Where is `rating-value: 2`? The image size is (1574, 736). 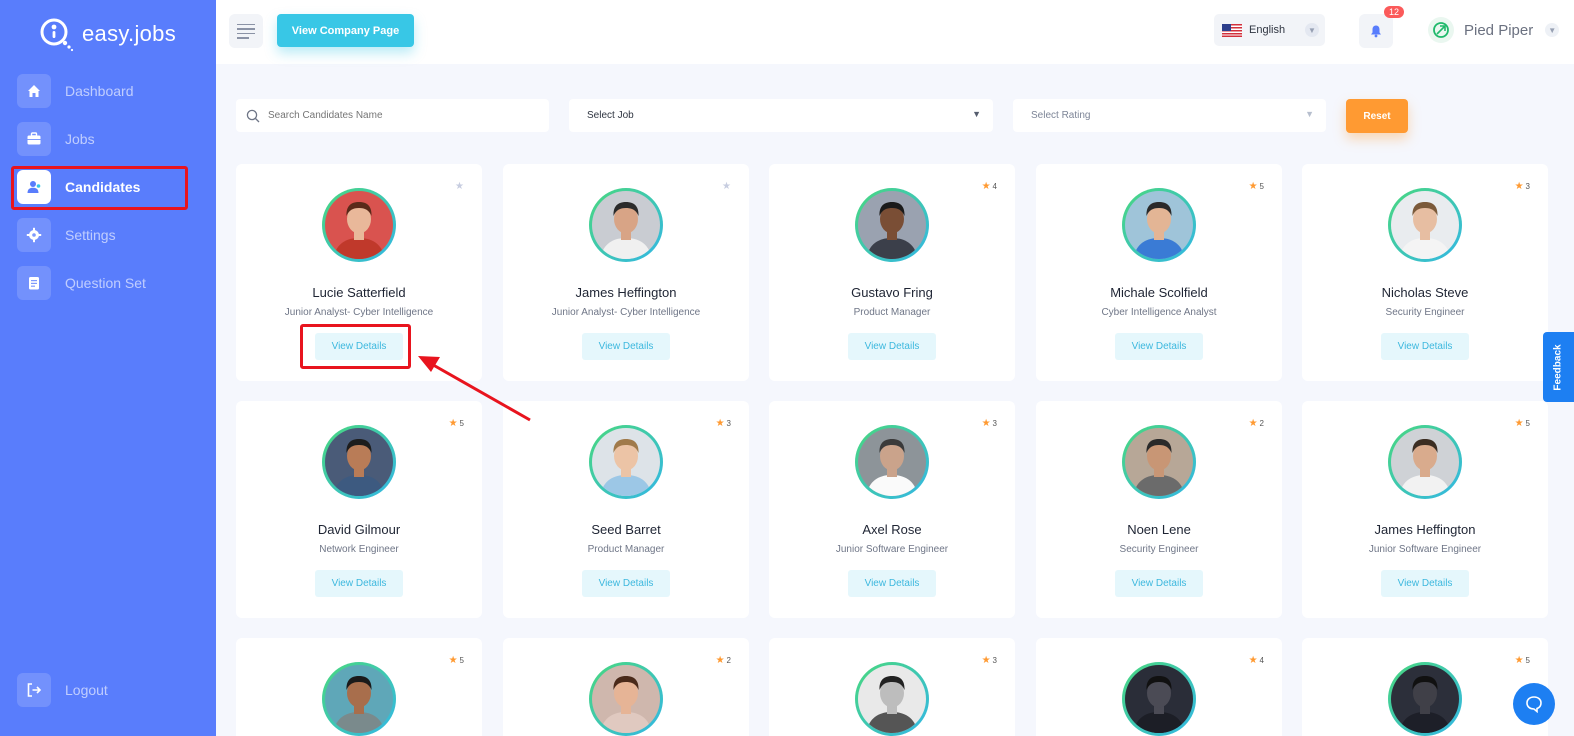 rating-value: 2 is located at coordinates (1261, 423).